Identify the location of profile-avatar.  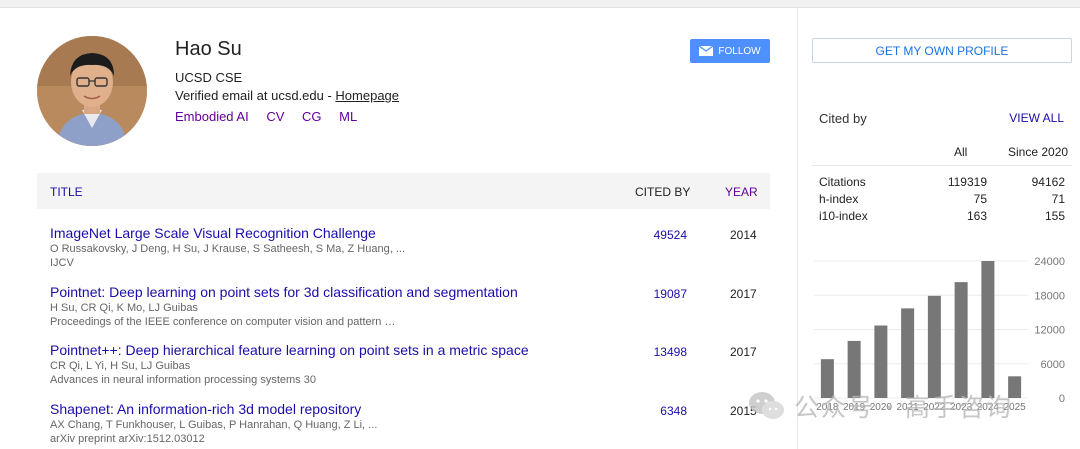
(92, 91).